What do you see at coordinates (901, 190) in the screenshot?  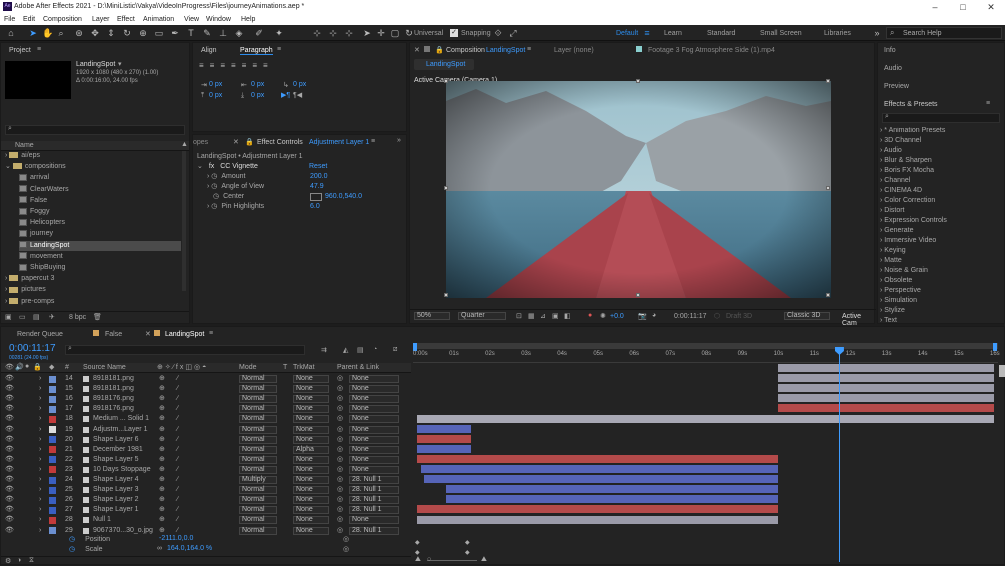 I see `effects-category: › CINEMA 4D` at bounding box center [901, 190].